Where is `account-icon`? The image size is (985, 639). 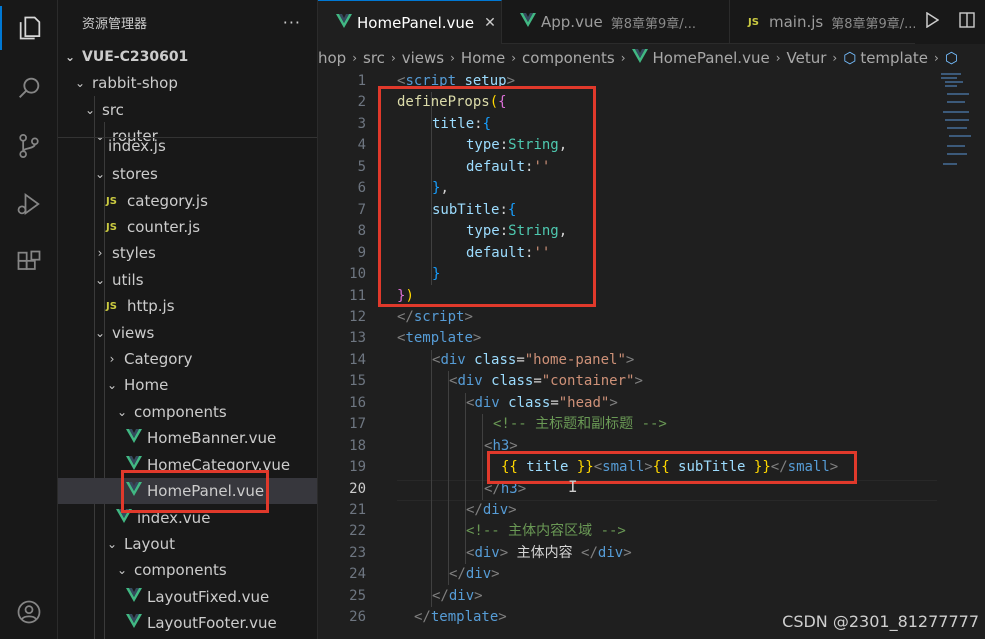
account-icon is located at coordinates (29, 612).